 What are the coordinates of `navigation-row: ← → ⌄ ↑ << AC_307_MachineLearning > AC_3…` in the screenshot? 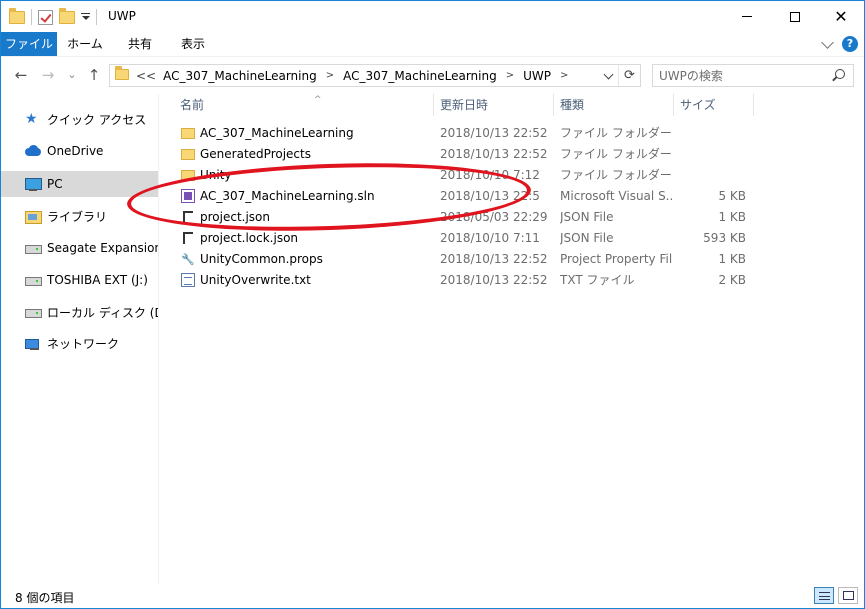 It's located at (432, 75).